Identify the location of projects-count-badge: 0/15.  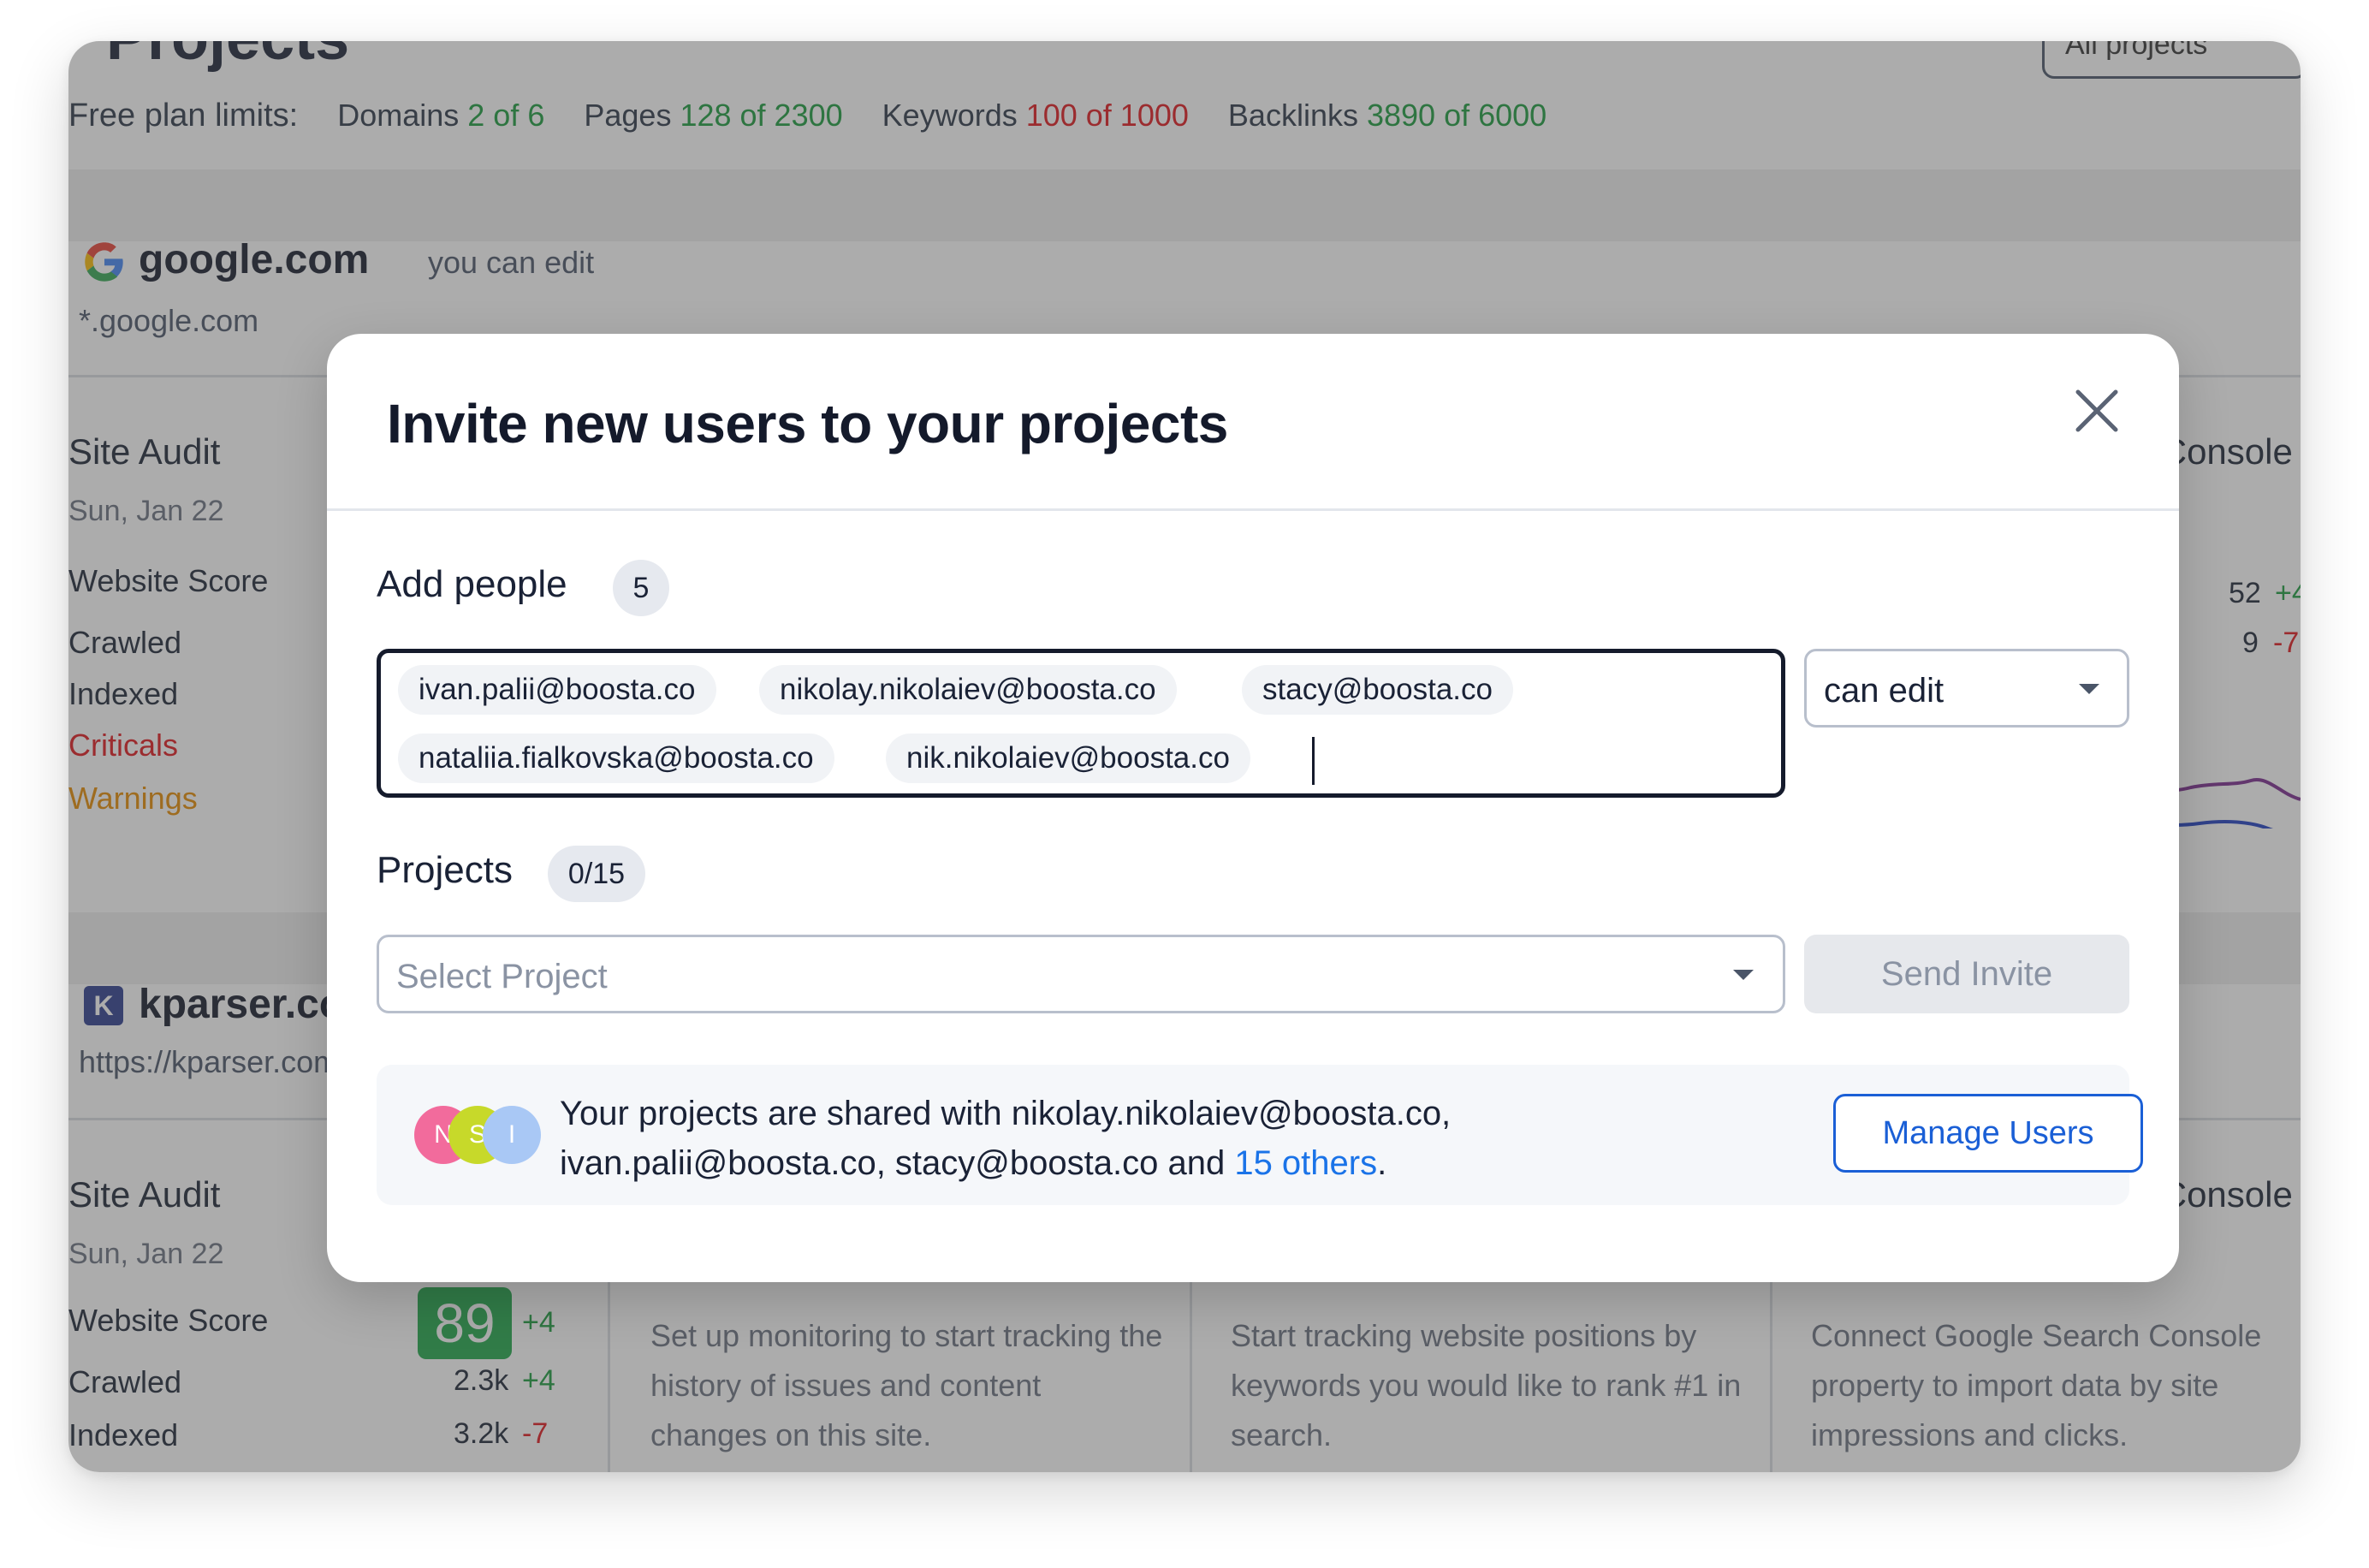
(596, 874).